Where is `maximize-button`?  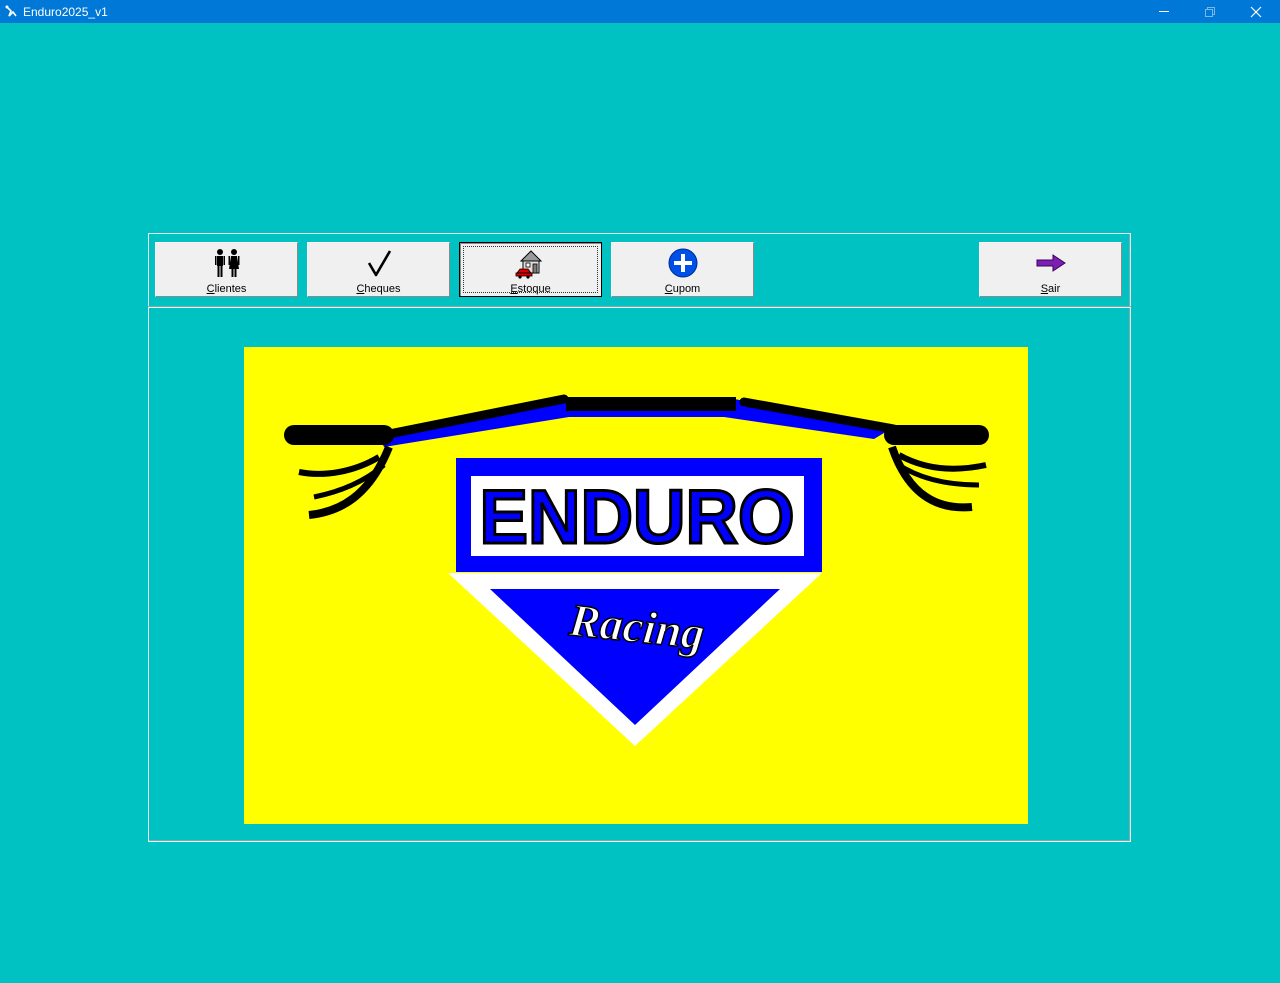 maximize-button is located at coordinates (1210, 11).